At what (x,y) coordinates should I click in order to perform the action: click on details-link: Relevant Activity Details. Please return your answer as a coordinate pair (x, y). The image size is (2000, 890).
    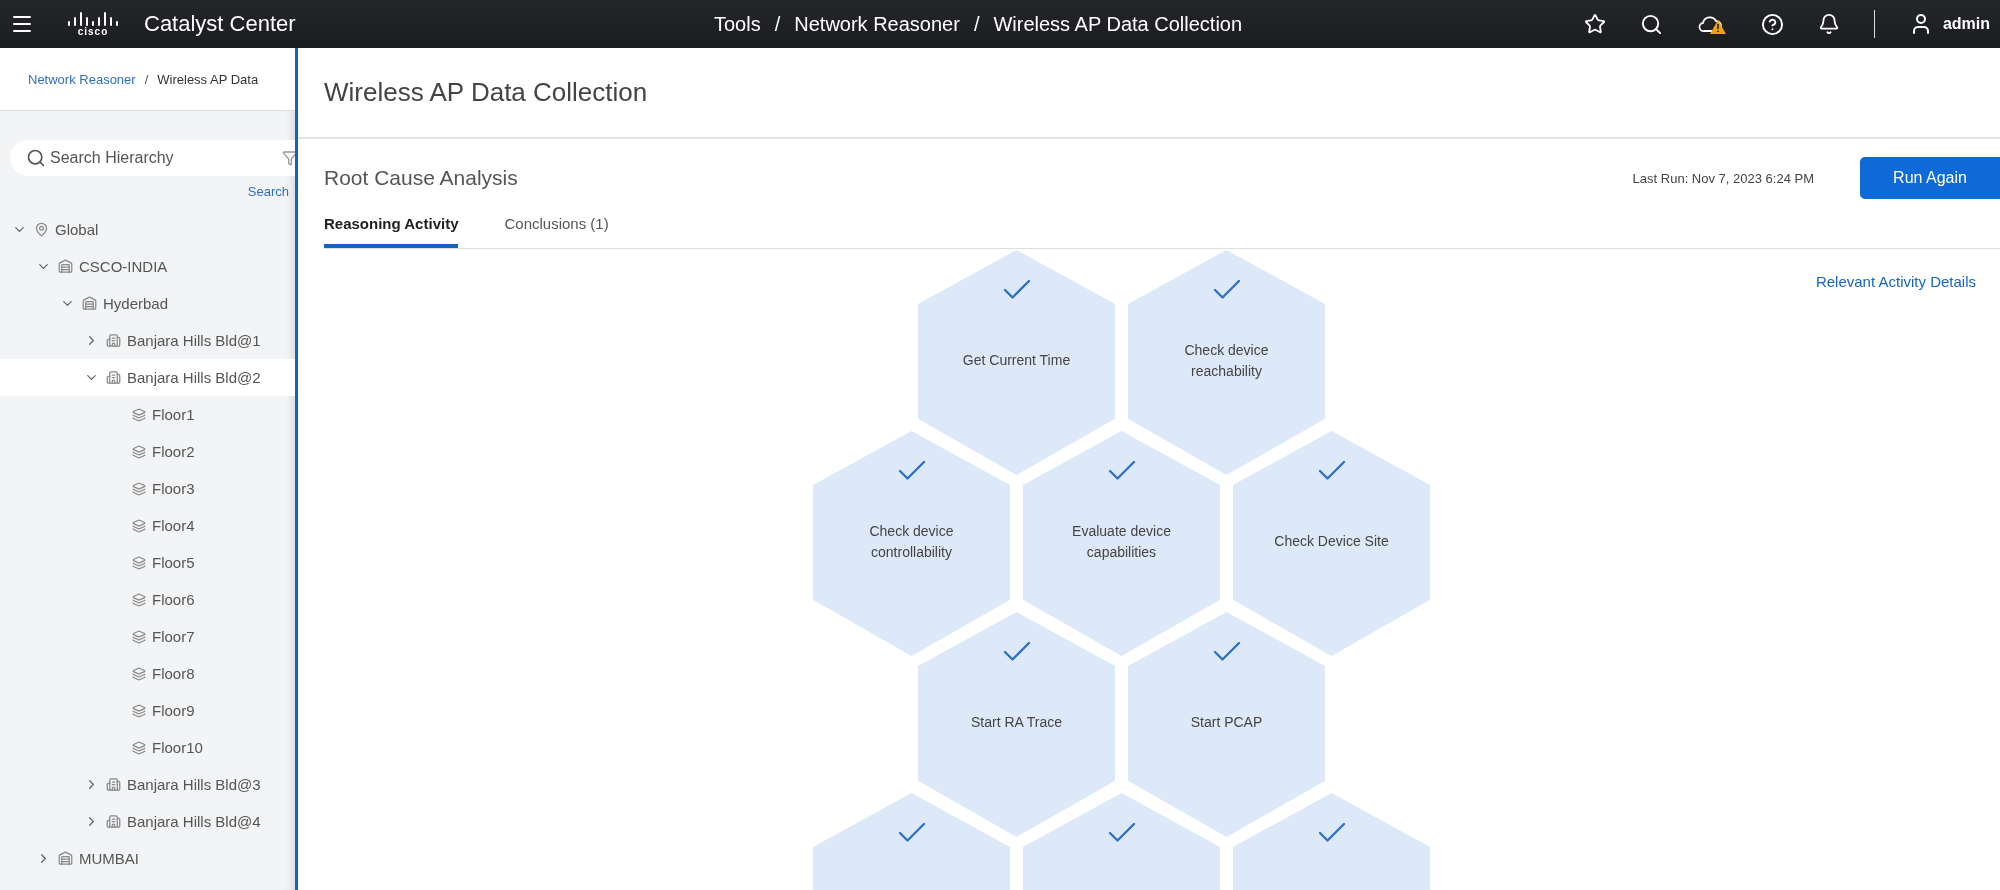
    Looking at the image, I should click on (1895, 282).